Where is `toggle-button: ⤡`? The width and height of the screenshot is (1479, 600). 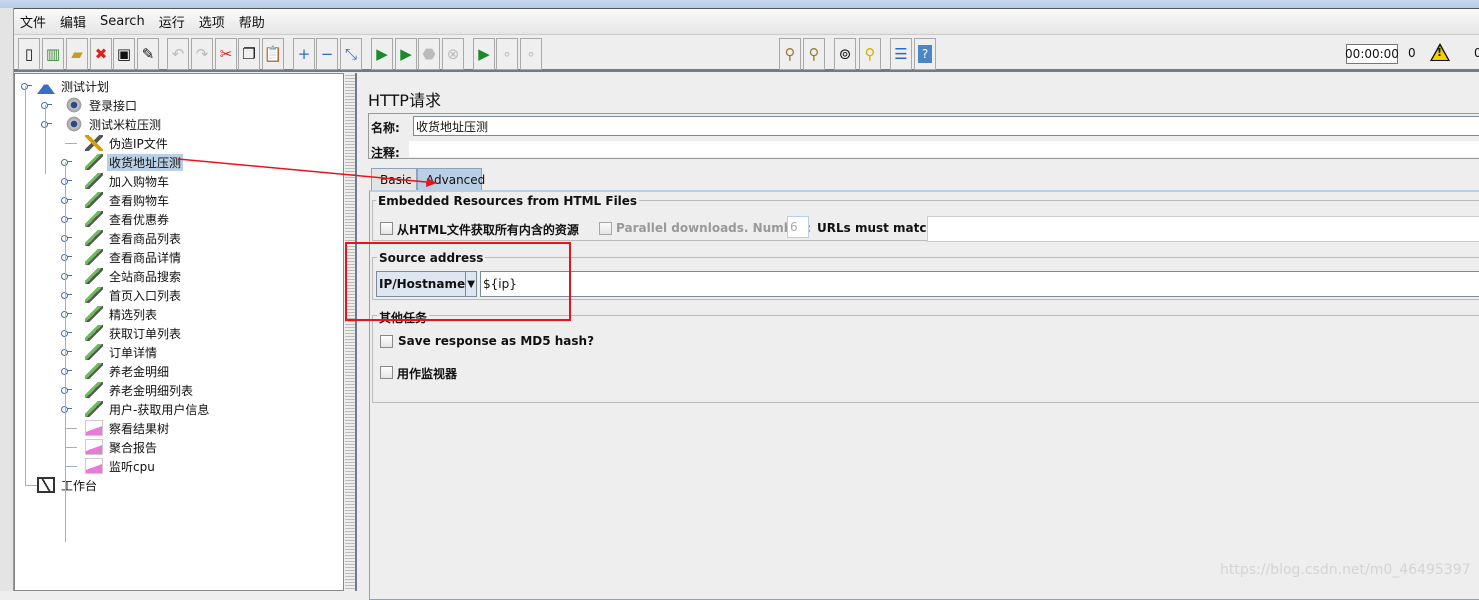
toggle-button: ⤡ is located at coordinates (351, 54).